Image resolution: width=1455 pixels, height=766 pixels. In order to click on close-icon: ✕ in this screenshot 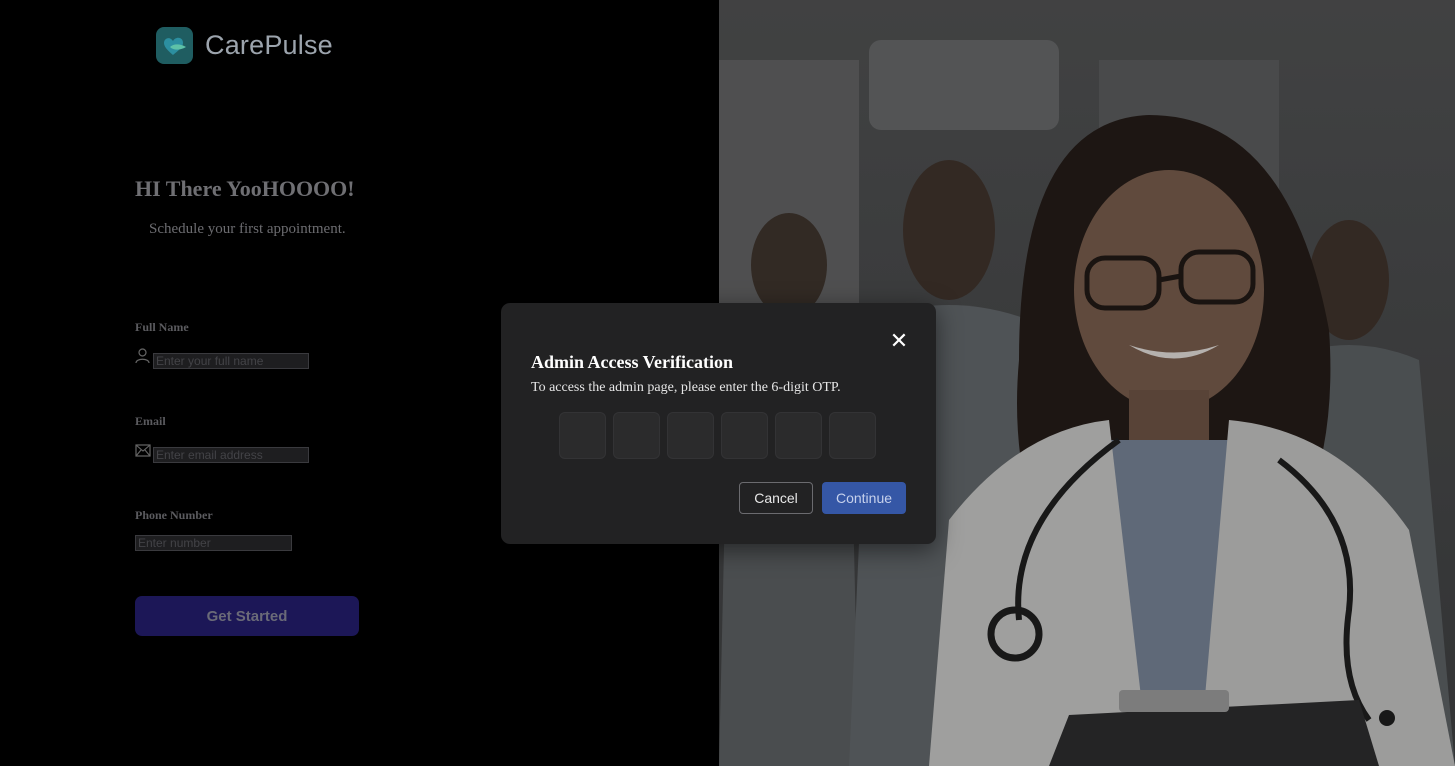, I will do `click(899, 342)`.